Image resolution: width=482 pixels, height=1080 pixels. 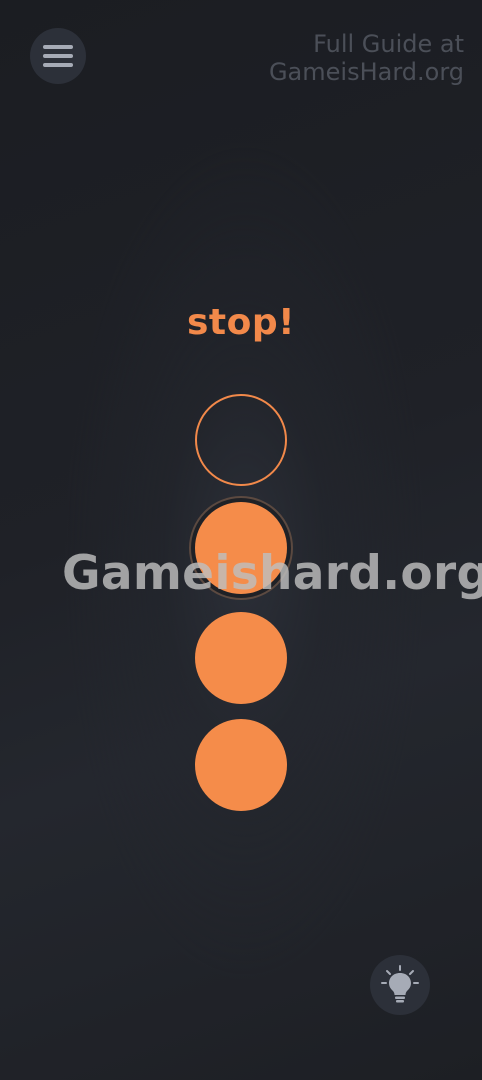 I want to click on guide-watermark: Full Guide at GameisHard.org, so click(x=366, y=58).